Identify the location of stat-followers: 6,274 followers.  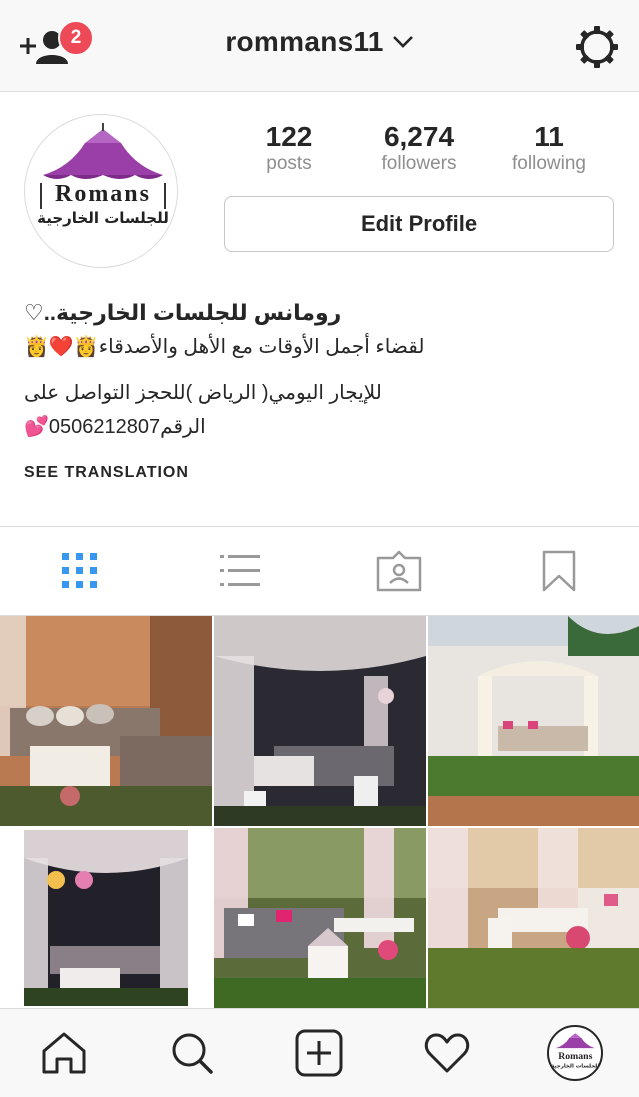
(419, 152).